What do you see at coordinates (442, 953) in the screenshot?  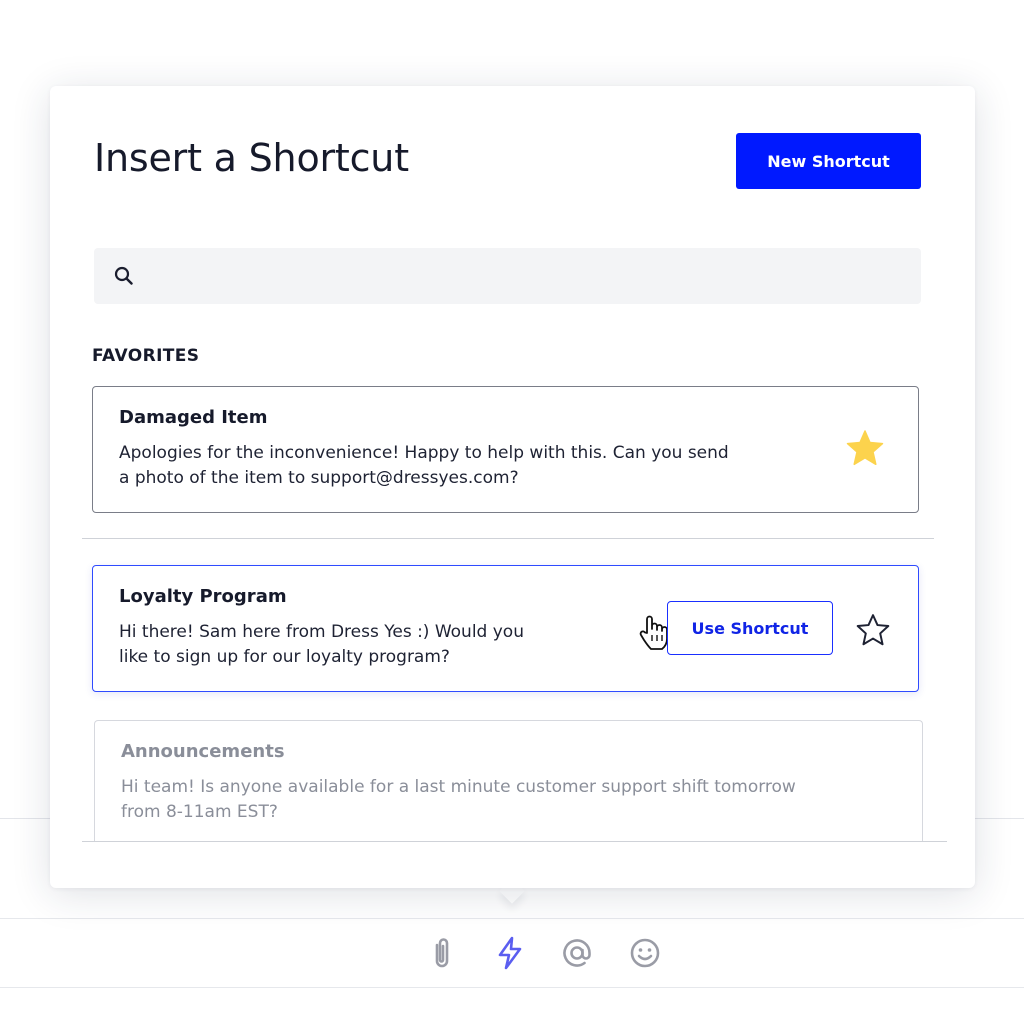 I see `paperclip-icon` at bounding box center [442, 953].